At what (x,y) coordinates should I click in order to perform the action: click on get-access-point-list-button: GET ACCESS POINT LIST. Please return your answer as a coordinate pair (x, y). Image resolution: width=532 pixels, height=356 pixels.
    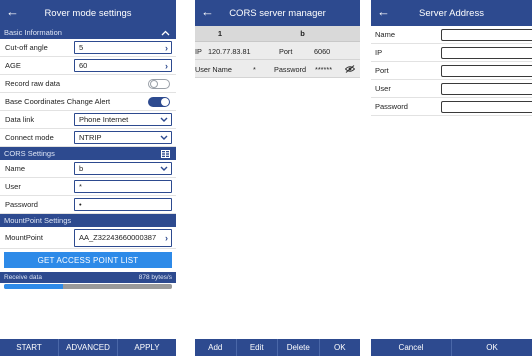
    Looking at the image, I should click on (88, 260).